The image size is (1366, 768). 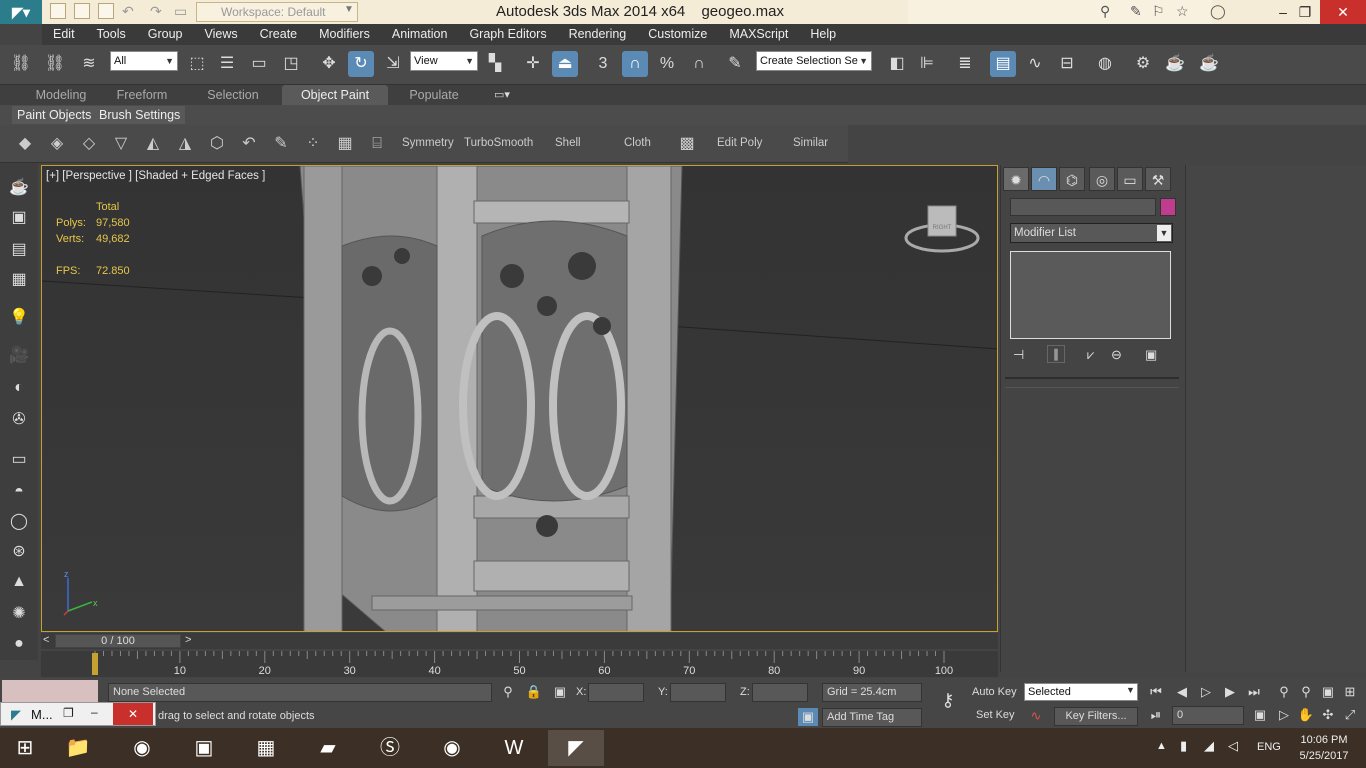 I want to click on edit-poly-icon: ▩, so click(x=687, y=144).